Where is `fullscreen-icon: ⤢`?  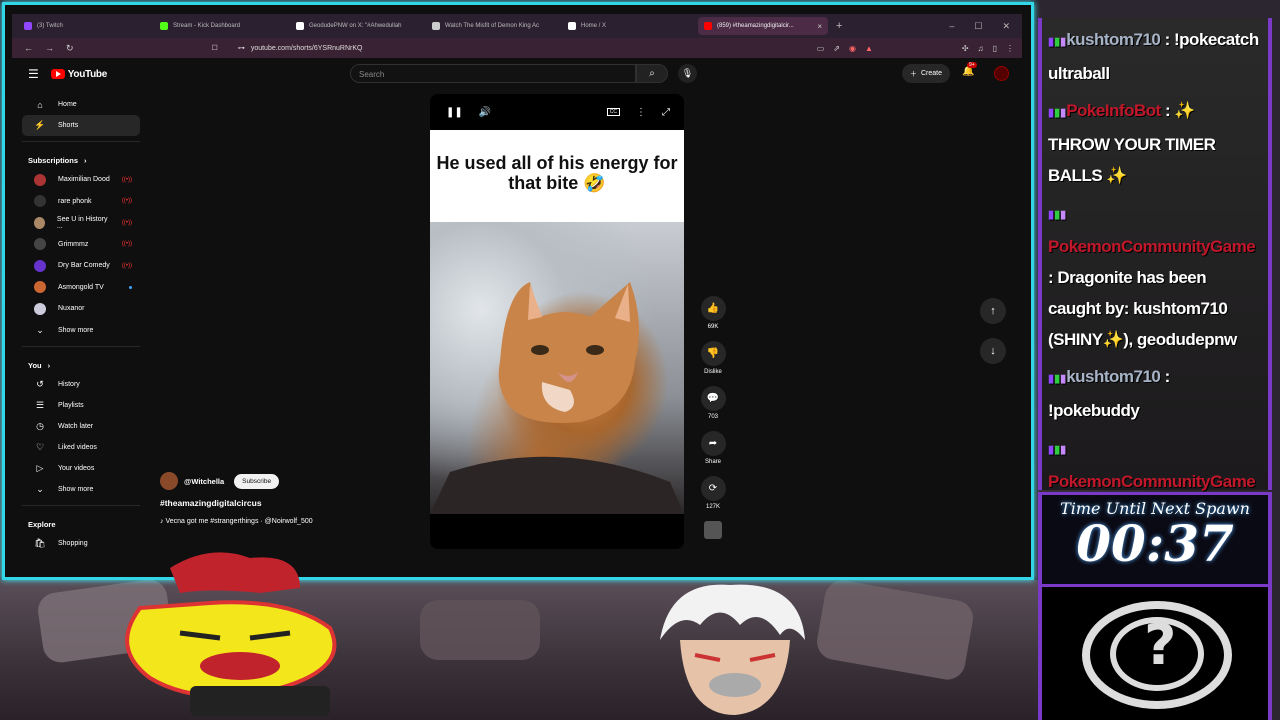 fullscreen-icon: ⤢ is located at coordinates (666, 112).